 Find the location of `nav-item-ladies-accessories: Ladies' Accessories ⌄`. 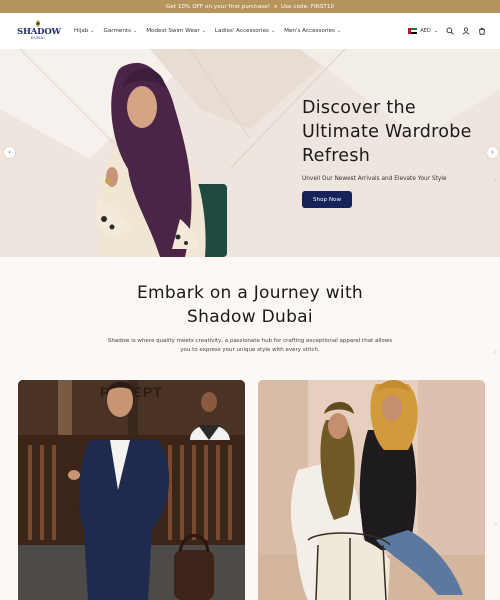

nav-item-ladies-accessories: Ladies' Accessories ⌄ is located at coordinates (245, 31).